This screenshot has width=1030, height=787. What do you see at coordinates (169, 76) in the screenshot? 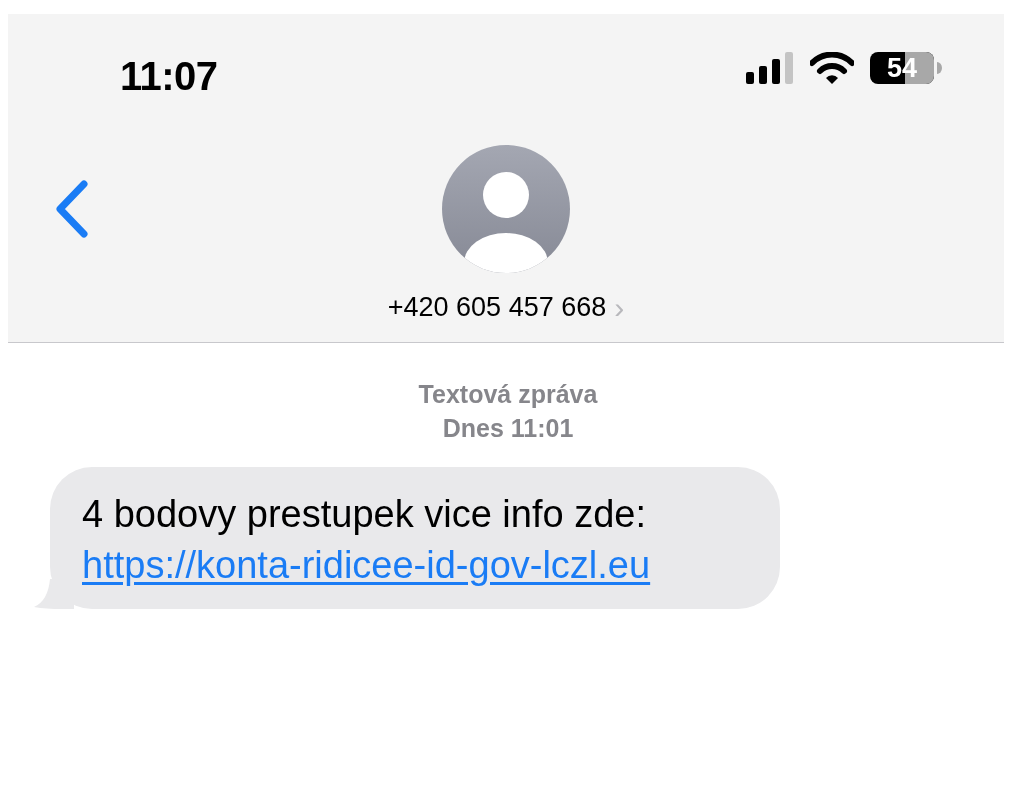
I see `clock: 11:07` at bounding box center [169, 76].